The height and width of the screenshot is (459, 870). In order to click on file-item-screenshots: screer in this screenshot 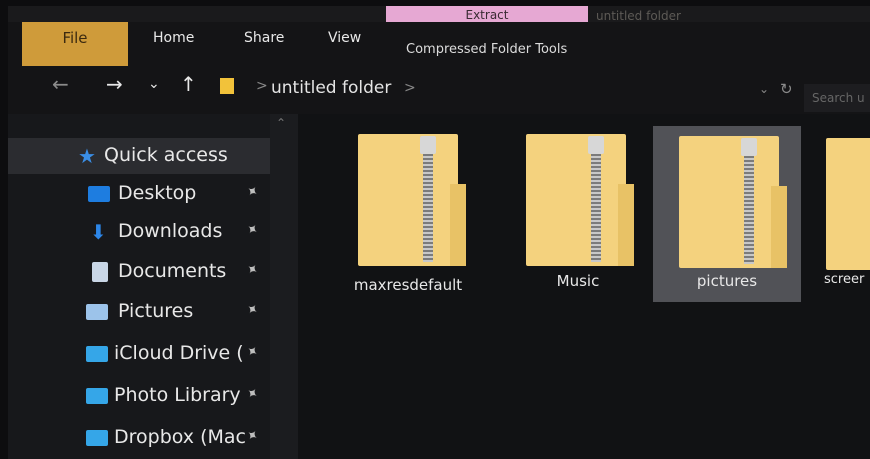, I will do `click(844, 208)`.